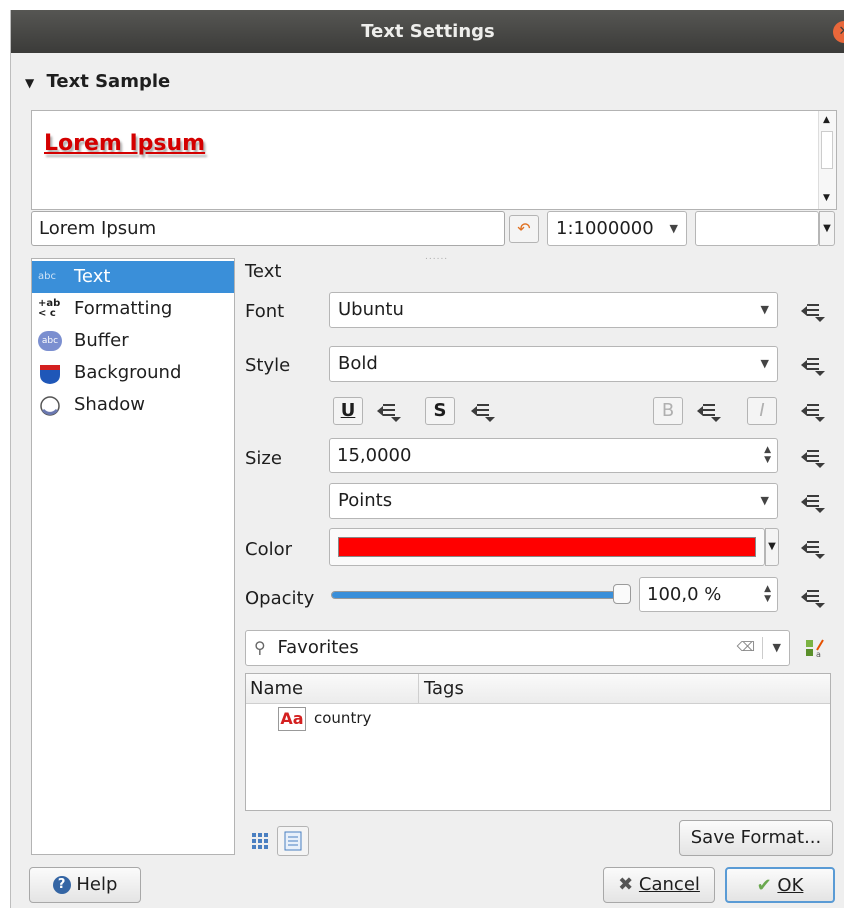 The width and height of the screenshot is (844, 908). I want to click on color-dropdown-icon: ▼, so click(827, 228).